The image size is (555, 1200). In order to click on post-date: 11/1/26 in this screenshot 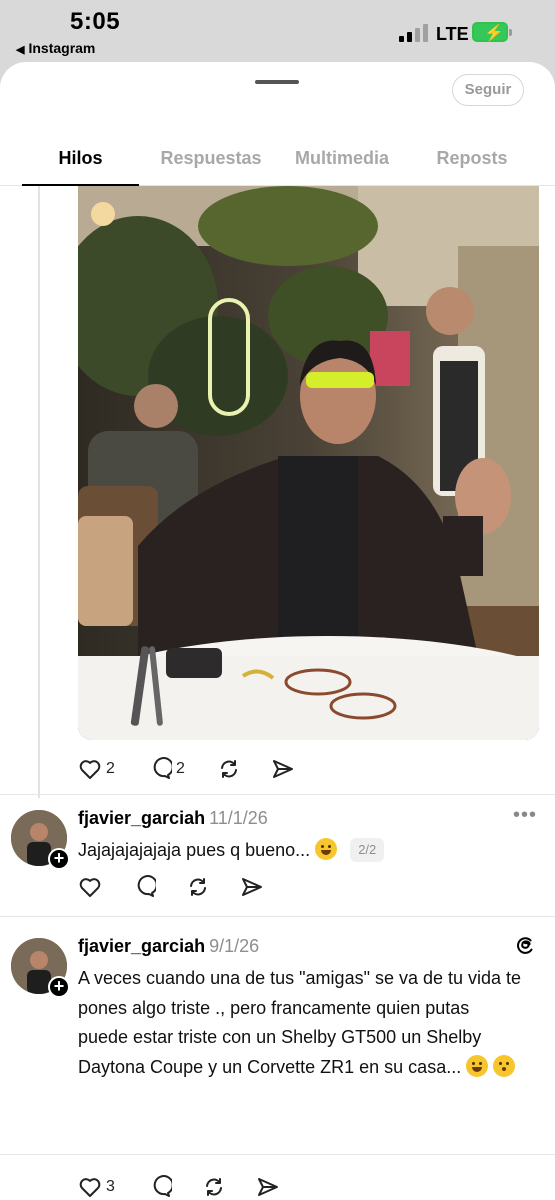, I will do `click(238, 818)`.